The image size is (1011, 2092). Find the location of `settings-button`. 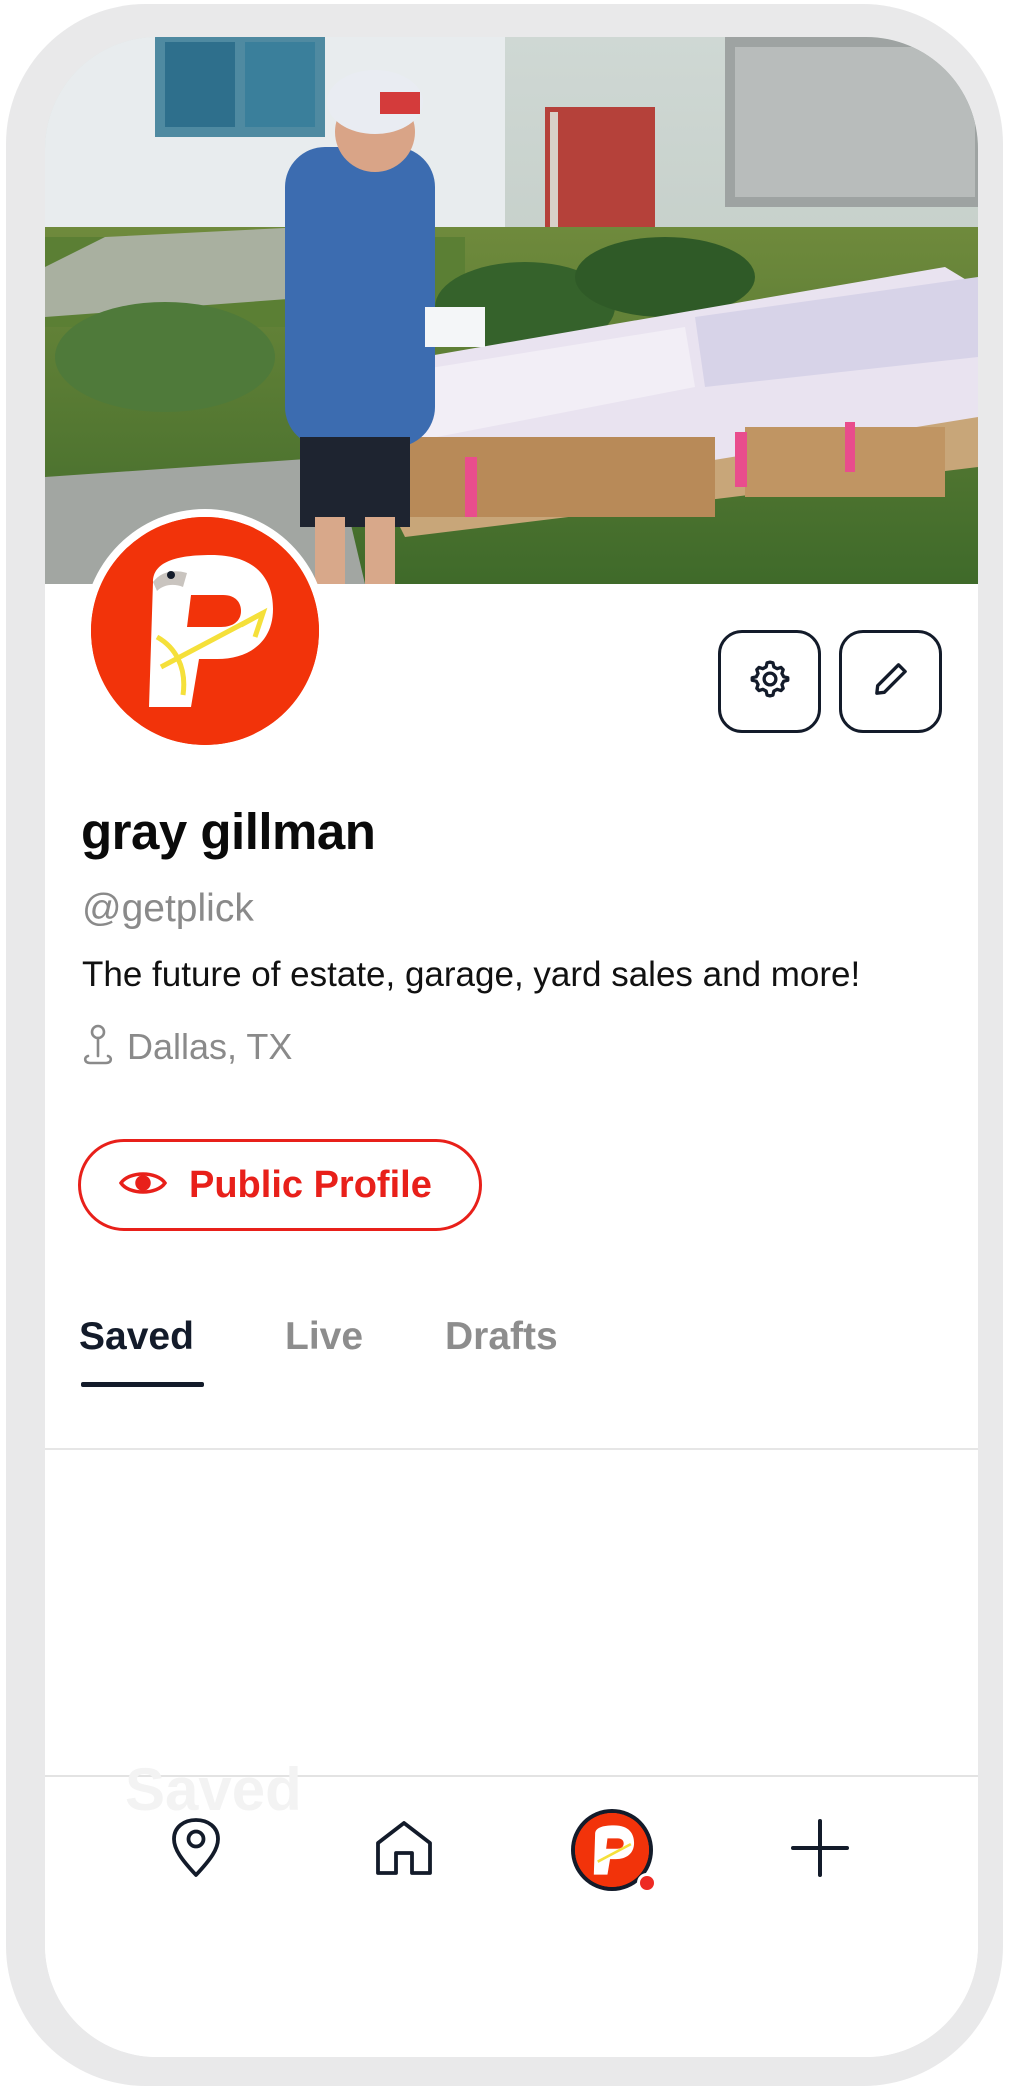

settings-button is located at coordinates (769, 681).